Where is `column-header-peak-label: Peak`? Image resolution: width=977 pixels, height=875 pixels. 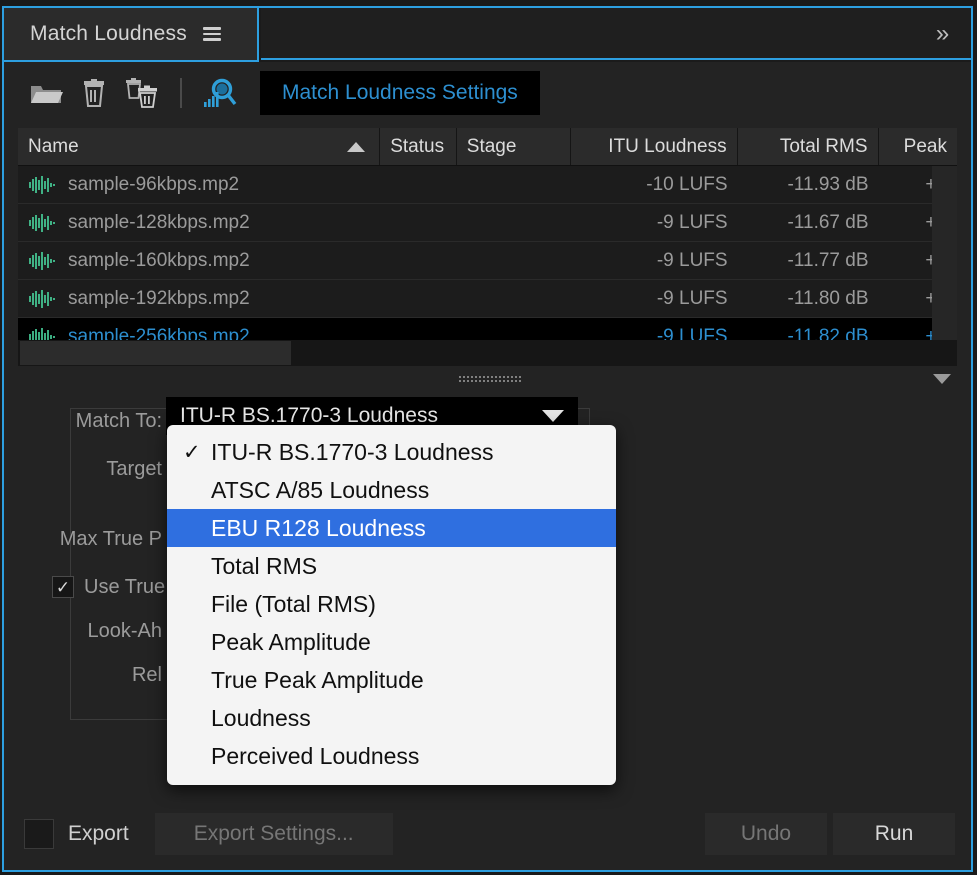 column-header-peak-label: Peak is located at coordinates (925, 146).